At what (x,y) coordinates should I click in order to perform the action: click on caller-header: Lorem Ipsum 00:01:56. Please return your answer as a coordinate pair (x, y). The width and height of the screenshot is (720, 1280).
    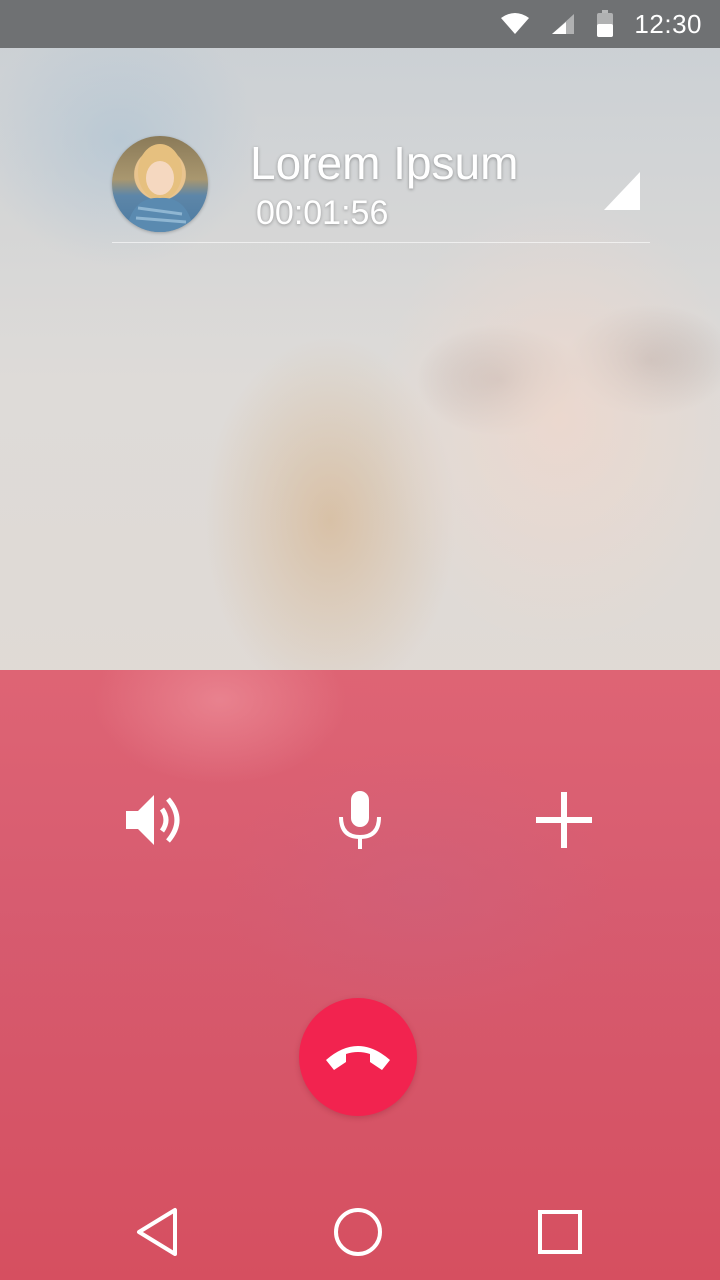
    Looking at the image, I should click on (381, 190).